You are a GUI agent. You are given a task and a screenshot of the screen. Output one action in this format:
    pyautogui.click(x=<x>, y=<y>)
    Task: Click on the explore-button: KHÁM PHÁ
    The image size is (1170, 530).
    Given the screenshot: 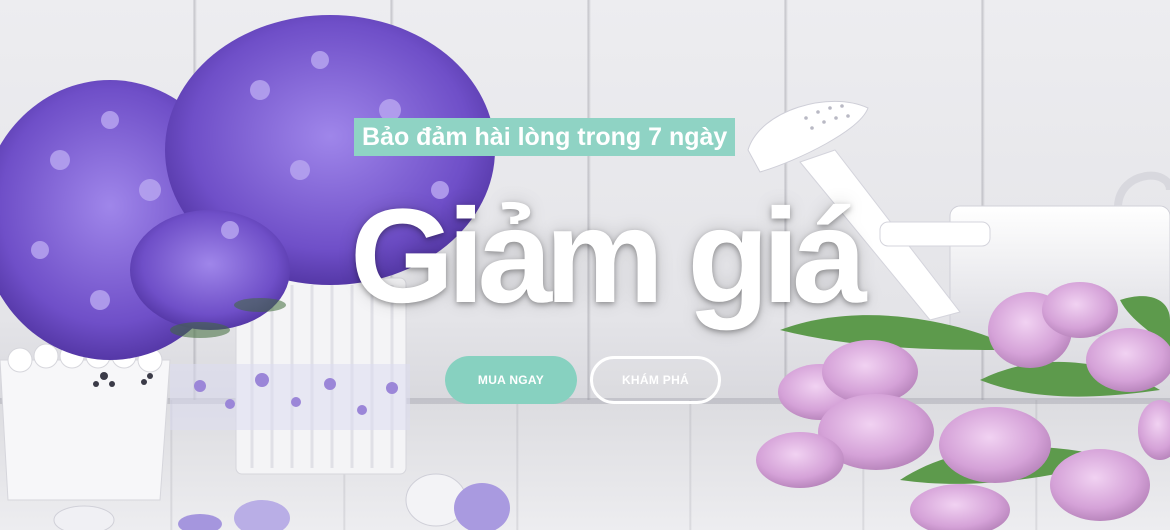 What is the action you would take?
    pyautogui.click(x=655, y=380)
    